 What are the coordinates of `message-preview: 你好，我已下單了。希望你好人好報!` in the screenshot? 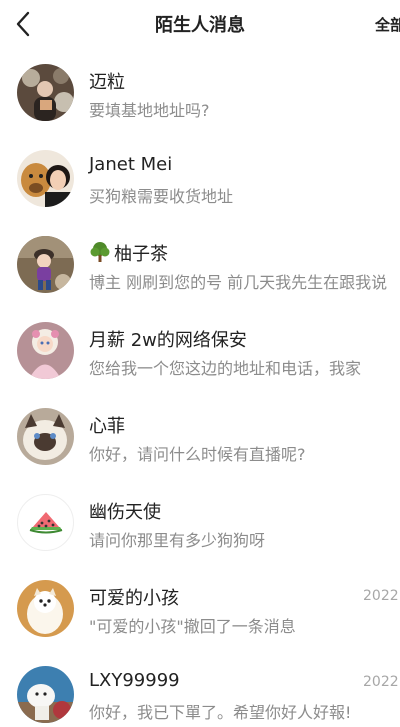 It's located at (220, 712).